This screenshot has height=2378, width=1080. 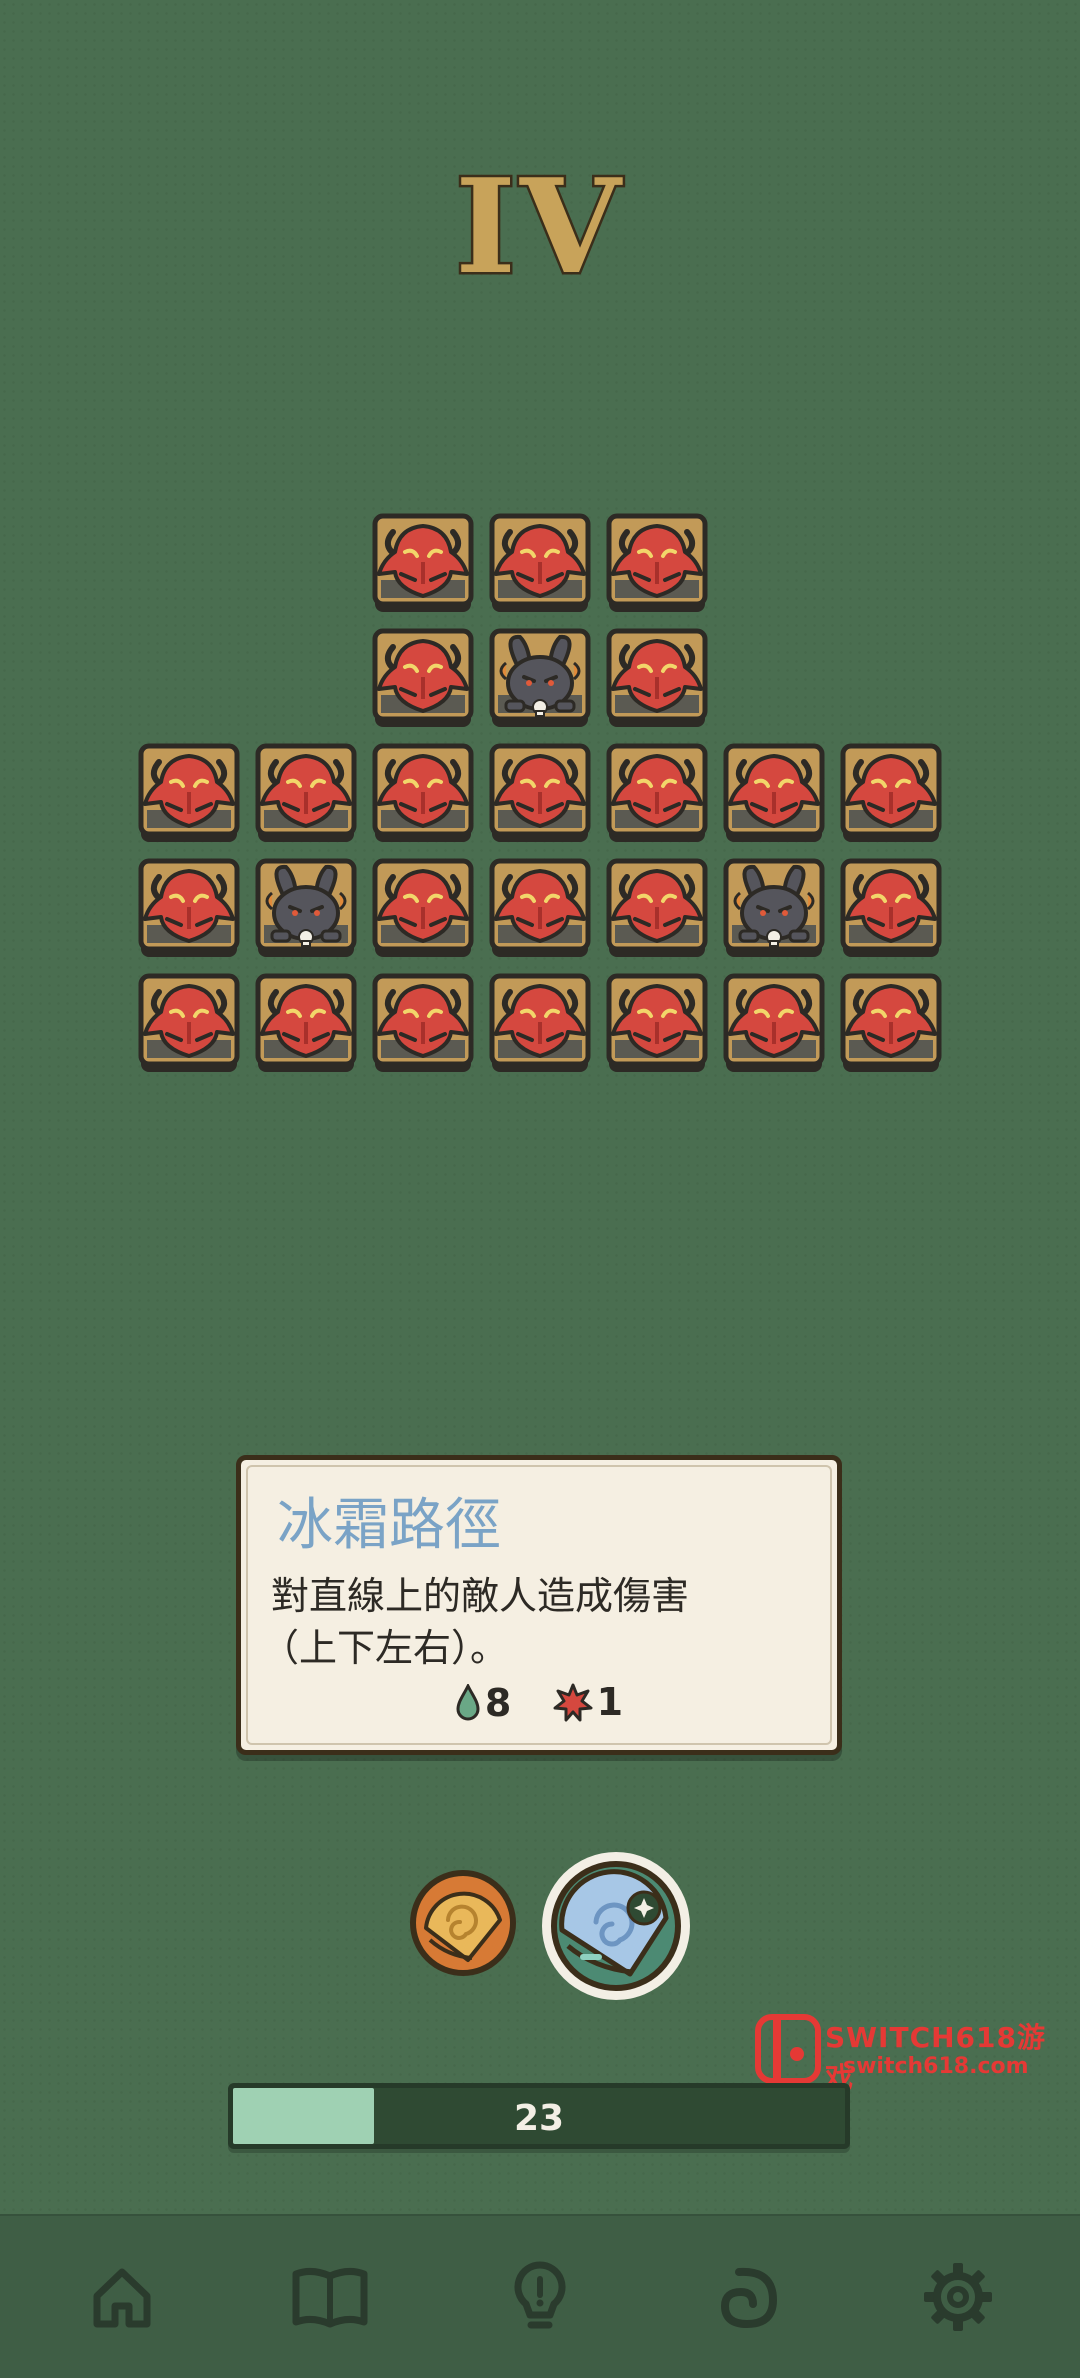 I want to click on nav-home-button, so click(x=122, y=2297).